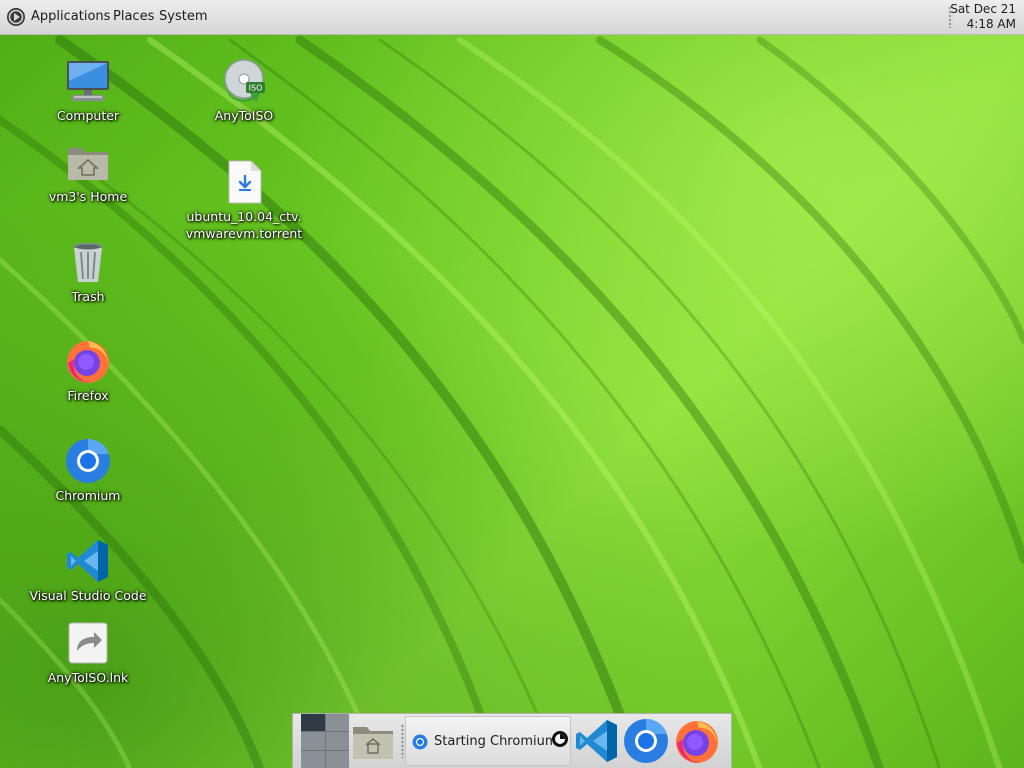 The height and width of the screenshot is (768, 1024). I want to click on desktop-icon-label: Trash, so click(88, 296).